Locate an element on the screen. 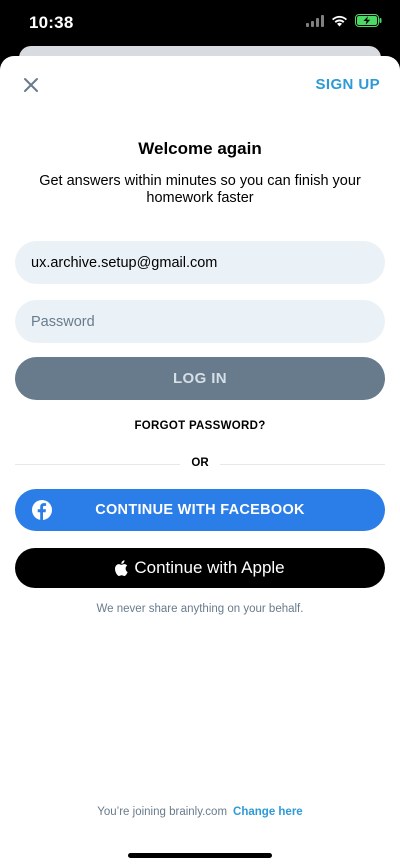 Image resolution: width=400 pixels, height=866 pixels. sign-up-link: SIGN UP is located at coordinates (348, 84).